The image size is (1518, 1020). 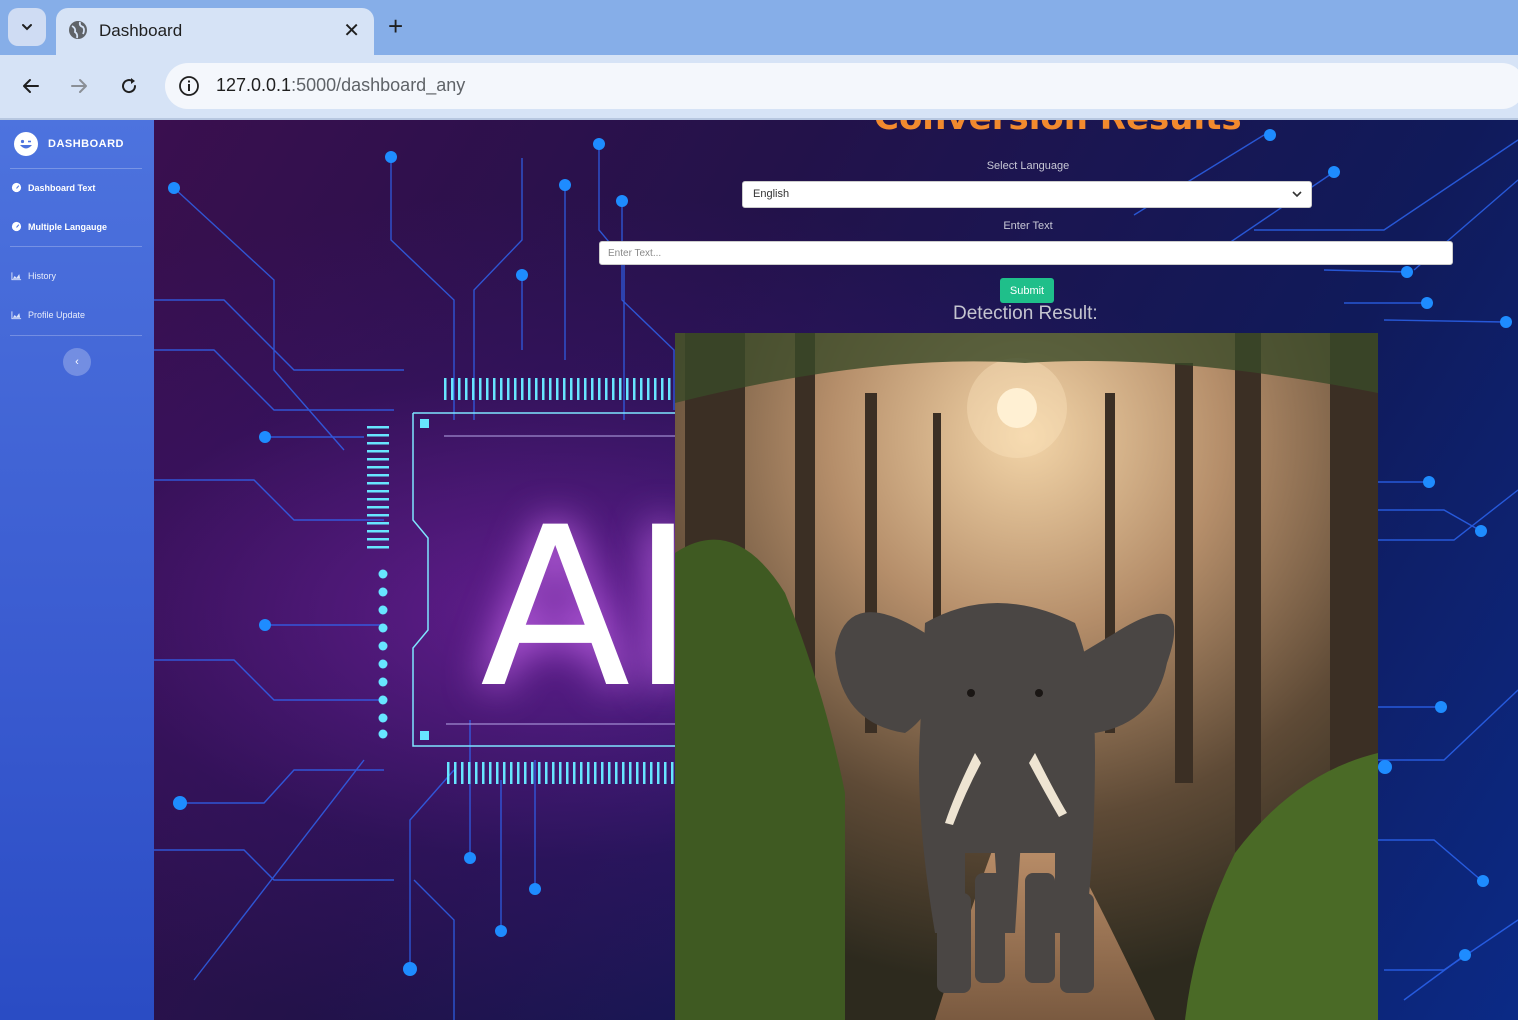 I want to click on browser-toolbar: 127.0.0.1:5000/dashboard_any, so click(x=759, y=87).